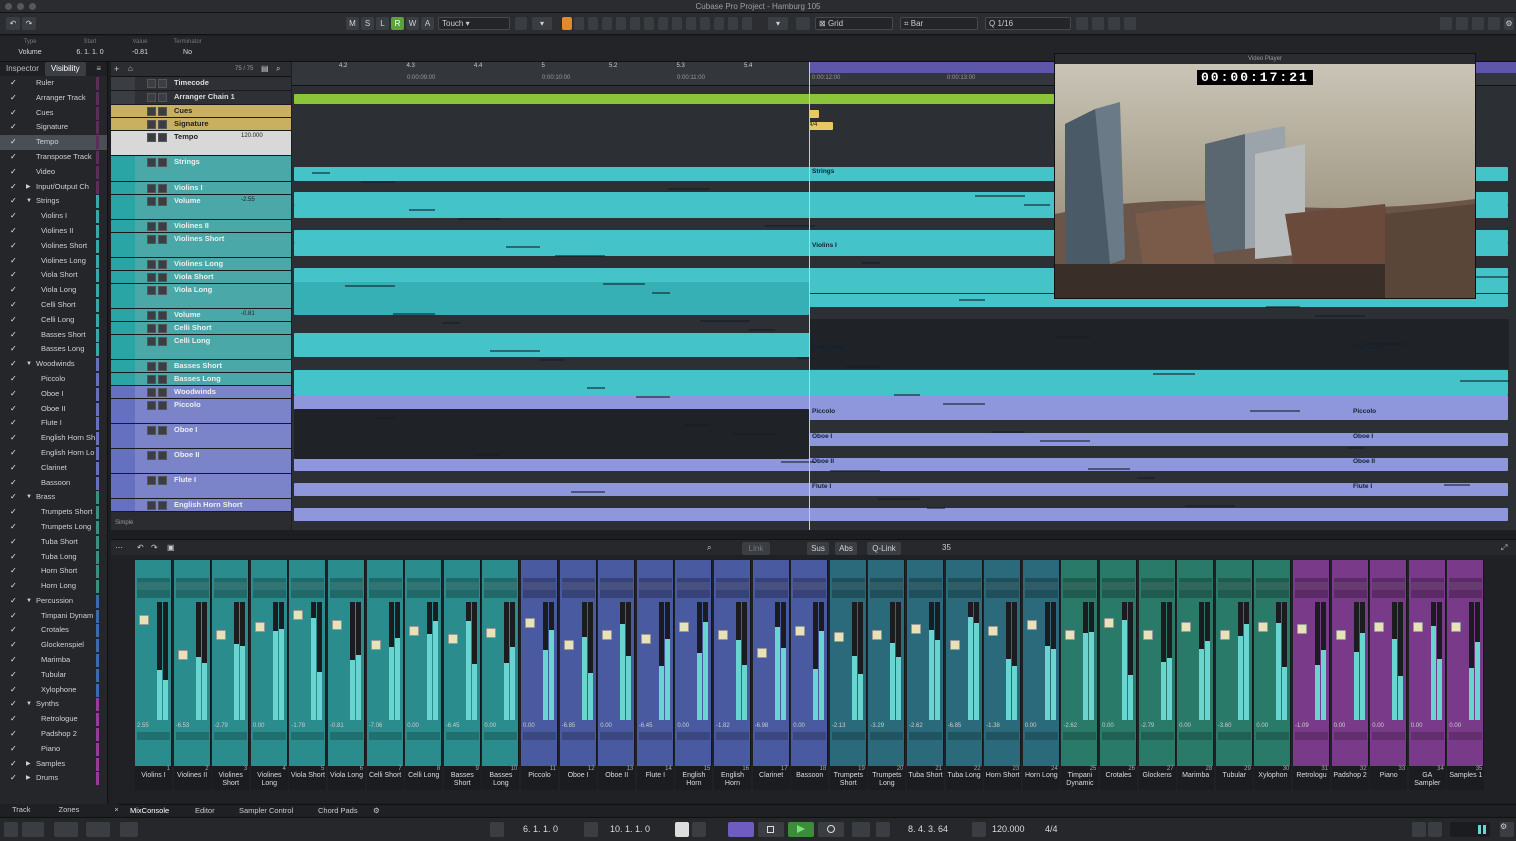 The image size is (1516, 841). I want to click on info-start: Start 6. 1. 1. 0, so click(90, 47).